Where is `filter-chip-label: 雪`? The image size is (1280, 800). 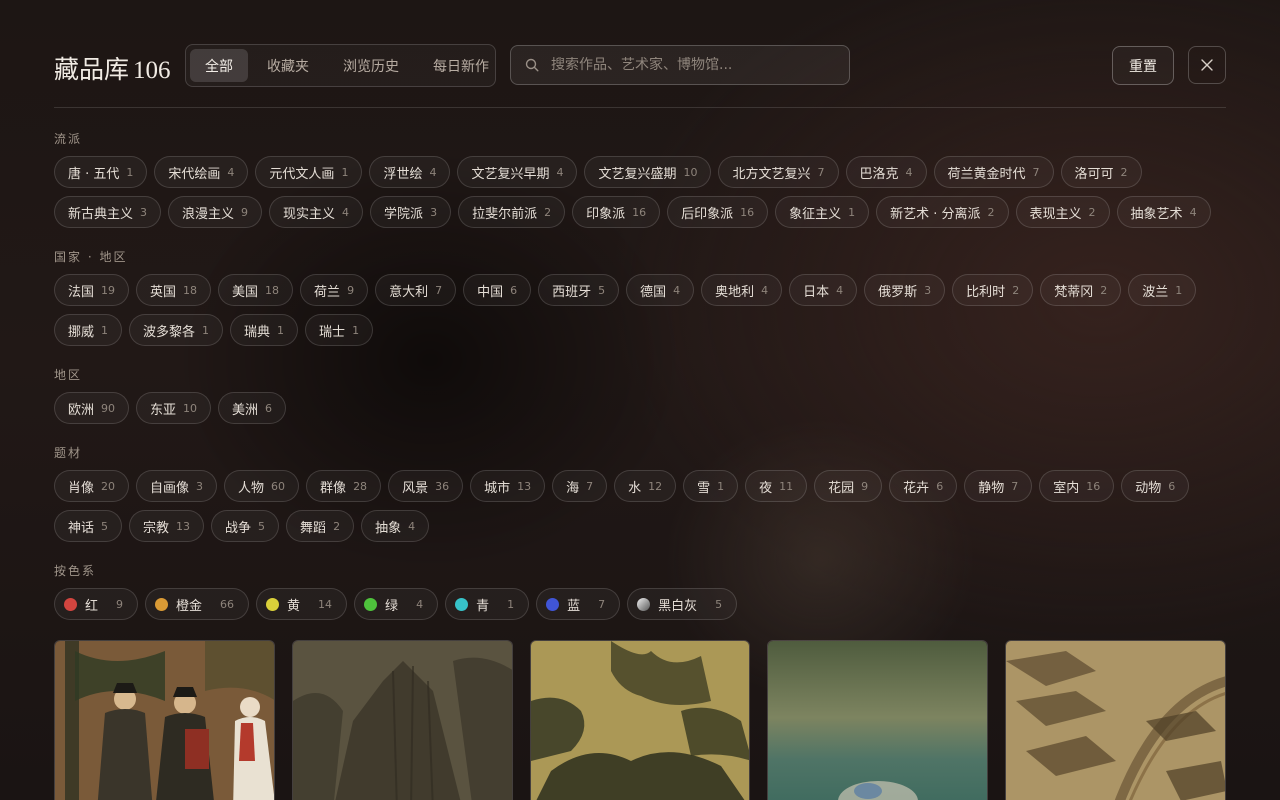 filter-chip-label: 雪 is located at coordinates (704, 488).